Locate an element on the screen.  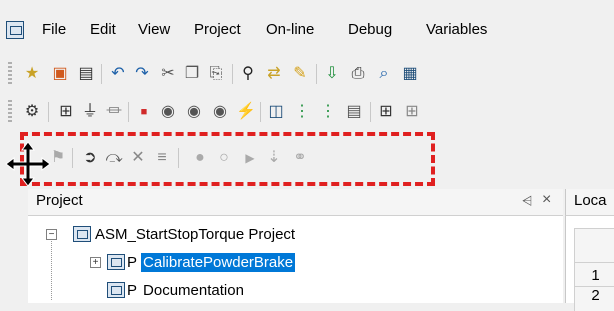
toolbar-online: ⚙ ⊞ ⏚ ⏛ ■ ◉ ◉ ◉ ⚡ ◫ ⋮ ⋮ ▤ ⊞ ⊞ is located at coordinates (307, 112).